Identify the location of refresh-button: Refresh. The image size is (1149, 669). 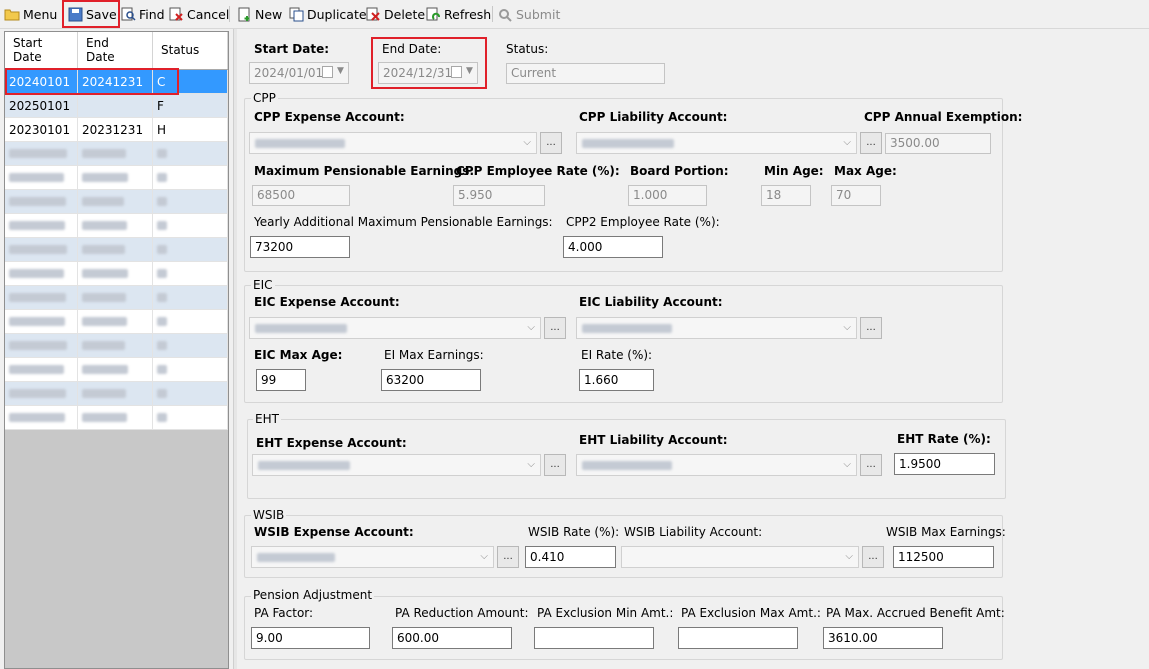
(458, 14).